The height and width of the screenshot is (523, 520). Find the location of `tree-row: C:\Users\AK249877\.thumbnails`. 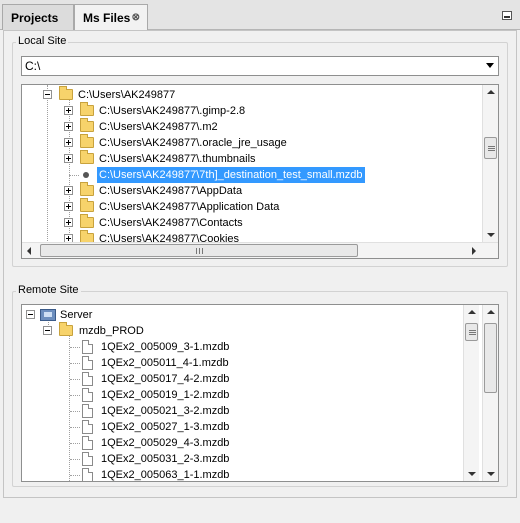

tree-row: C:\Users\AK249877\.thumbnails is located at coordinates (252, 158).